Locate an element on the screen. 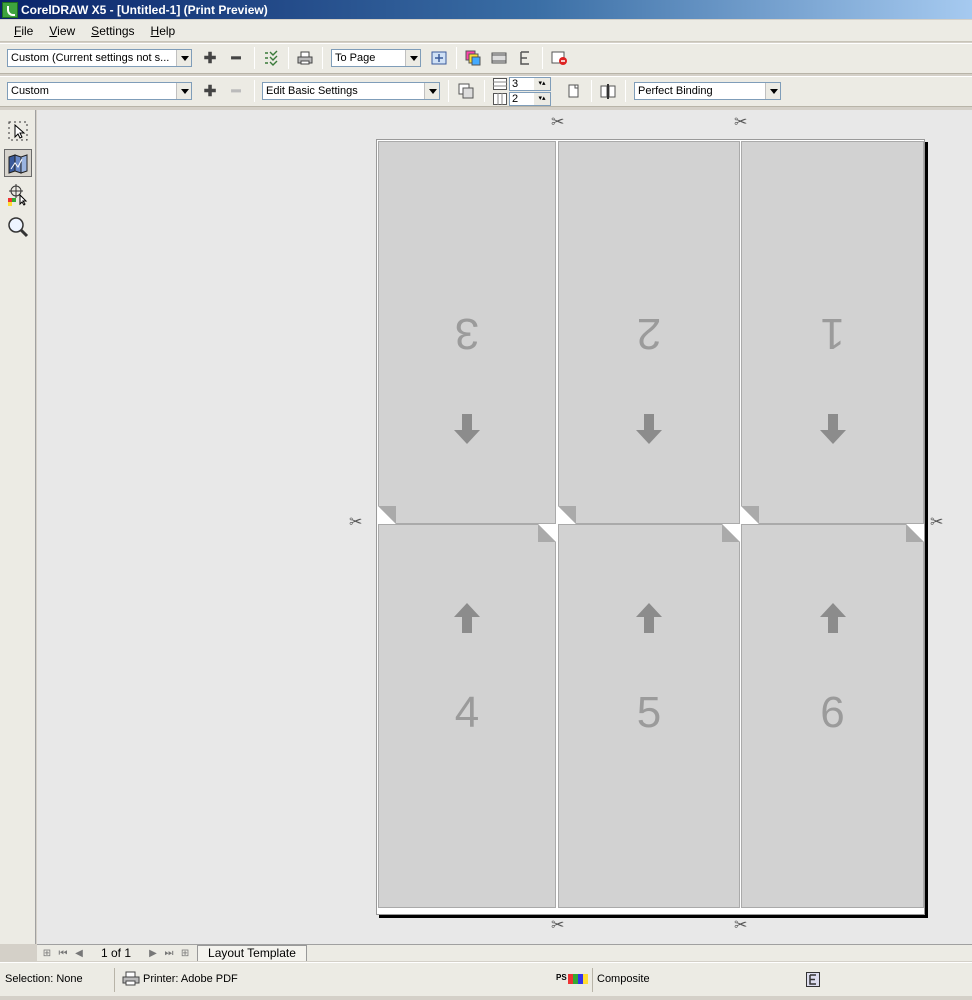 Image resolution: width=972 pixels, height=1000 pixels. pick-tool is located at coordinates (18, 131).